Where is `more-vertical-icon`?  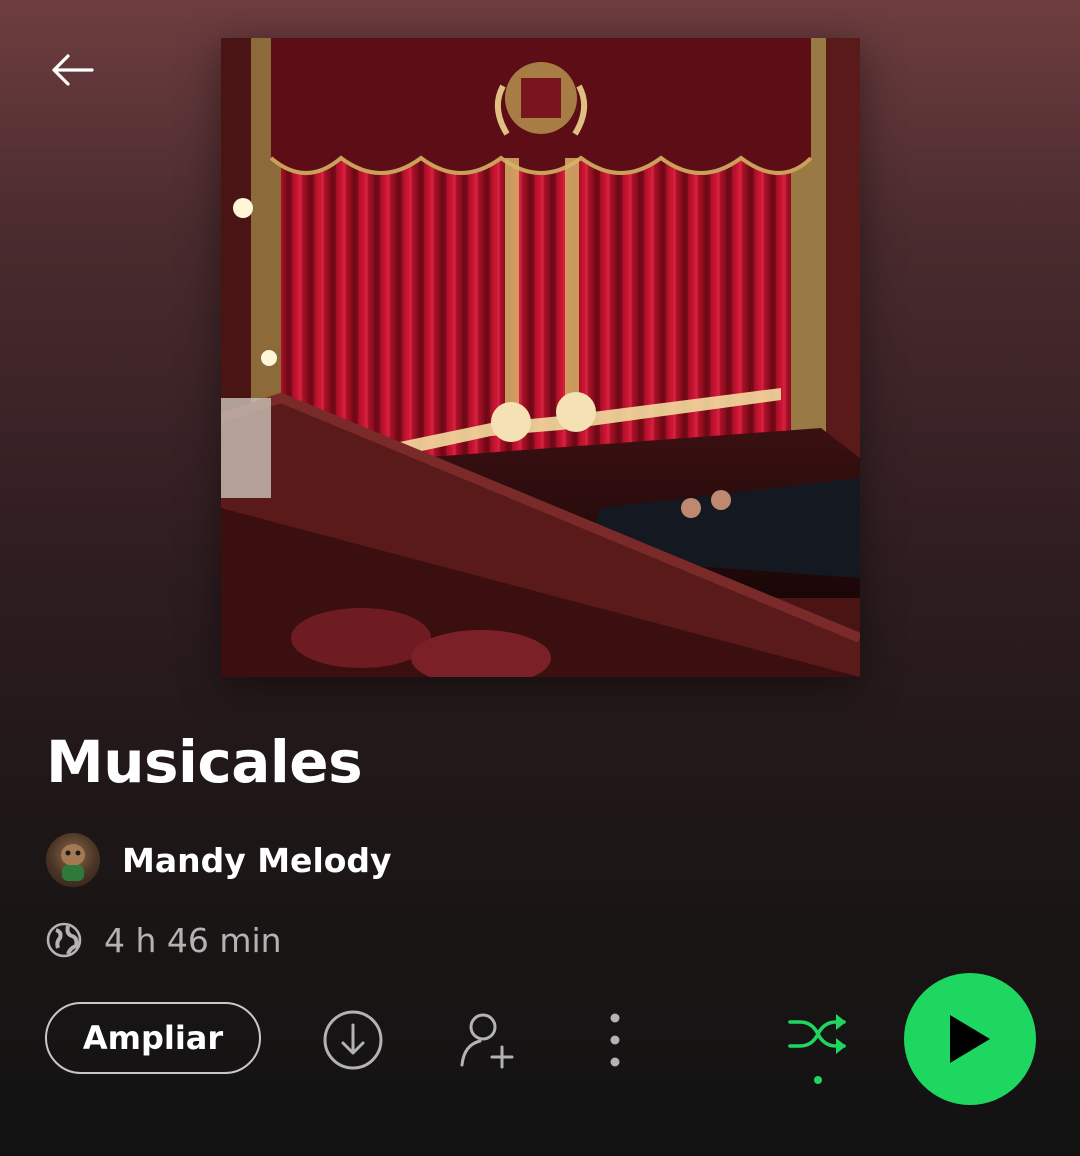
more-vertical-icon is located at coordinates (615, 1040).